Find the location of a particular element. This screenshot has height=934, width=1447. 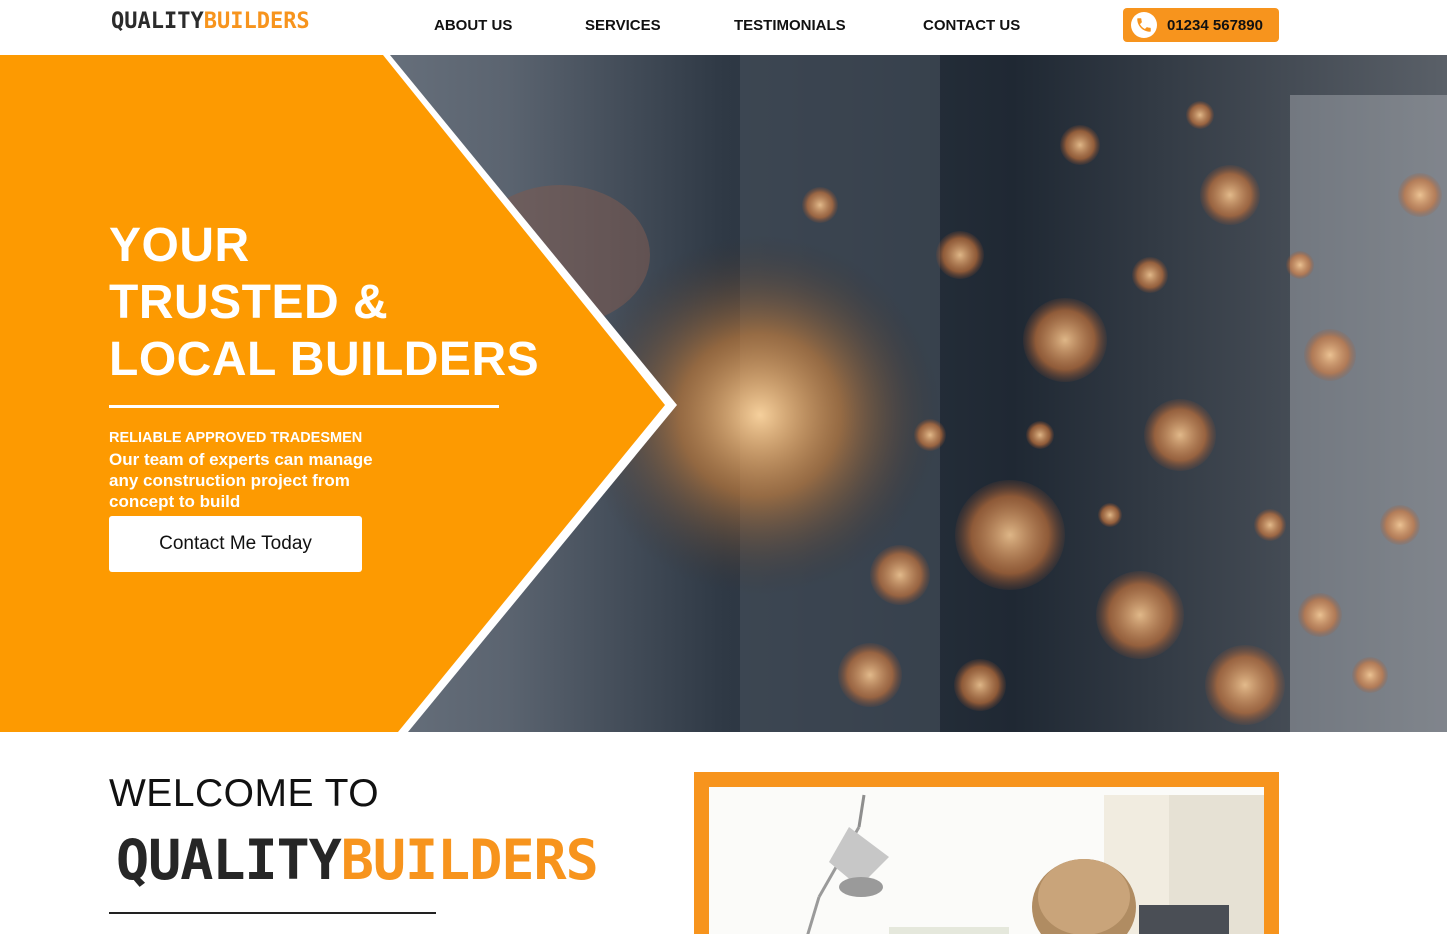

welcome-heading: WELCOME TO is located at coordinates (244, 793).